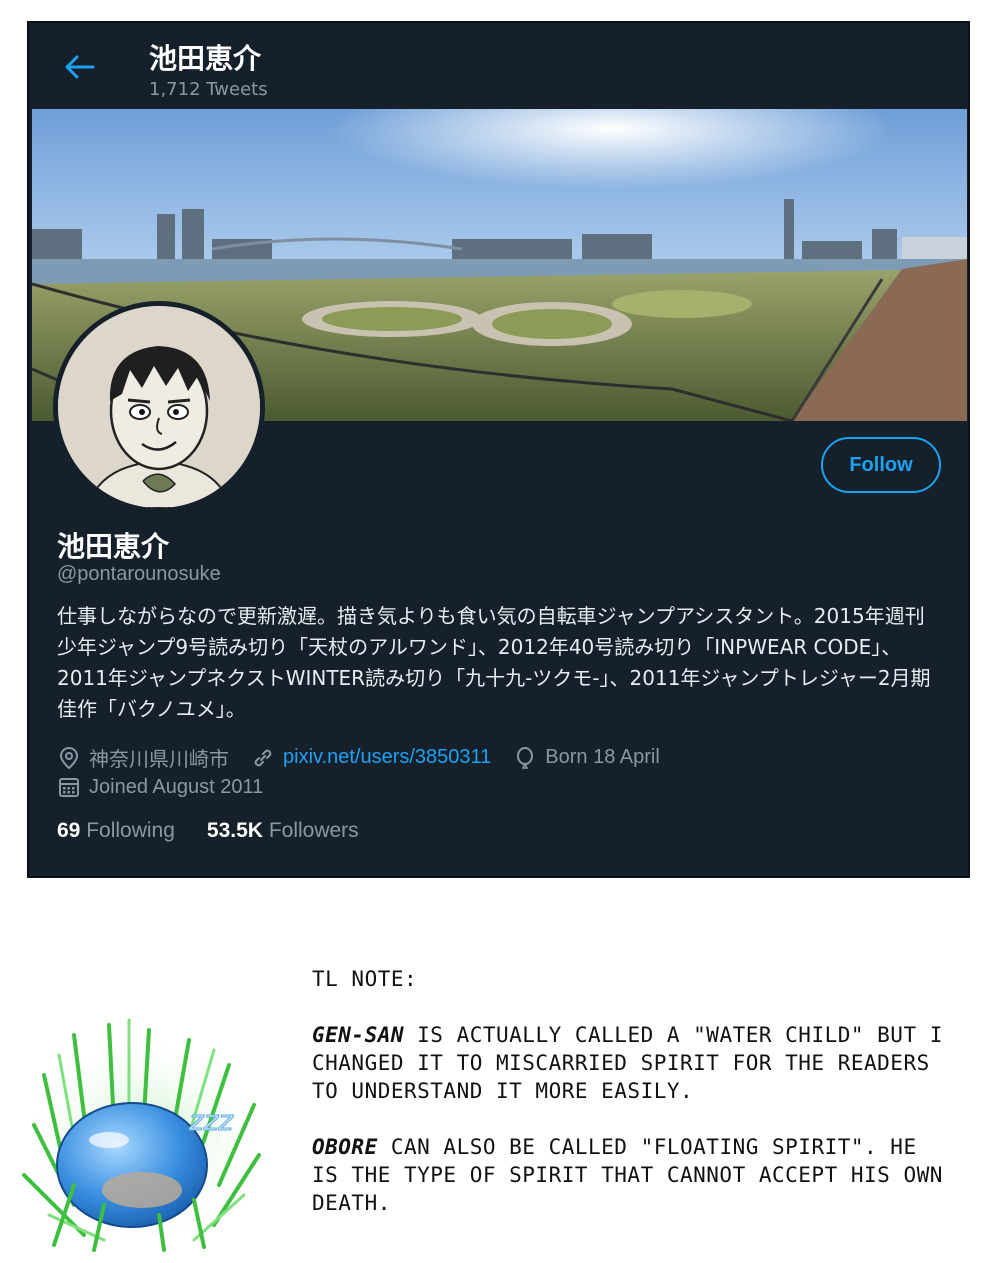 Image resolution: width=1000 pixels, height=1263 pixels. I want to click on website-item: pixiv.net/users/3850311, so click(371, 758).